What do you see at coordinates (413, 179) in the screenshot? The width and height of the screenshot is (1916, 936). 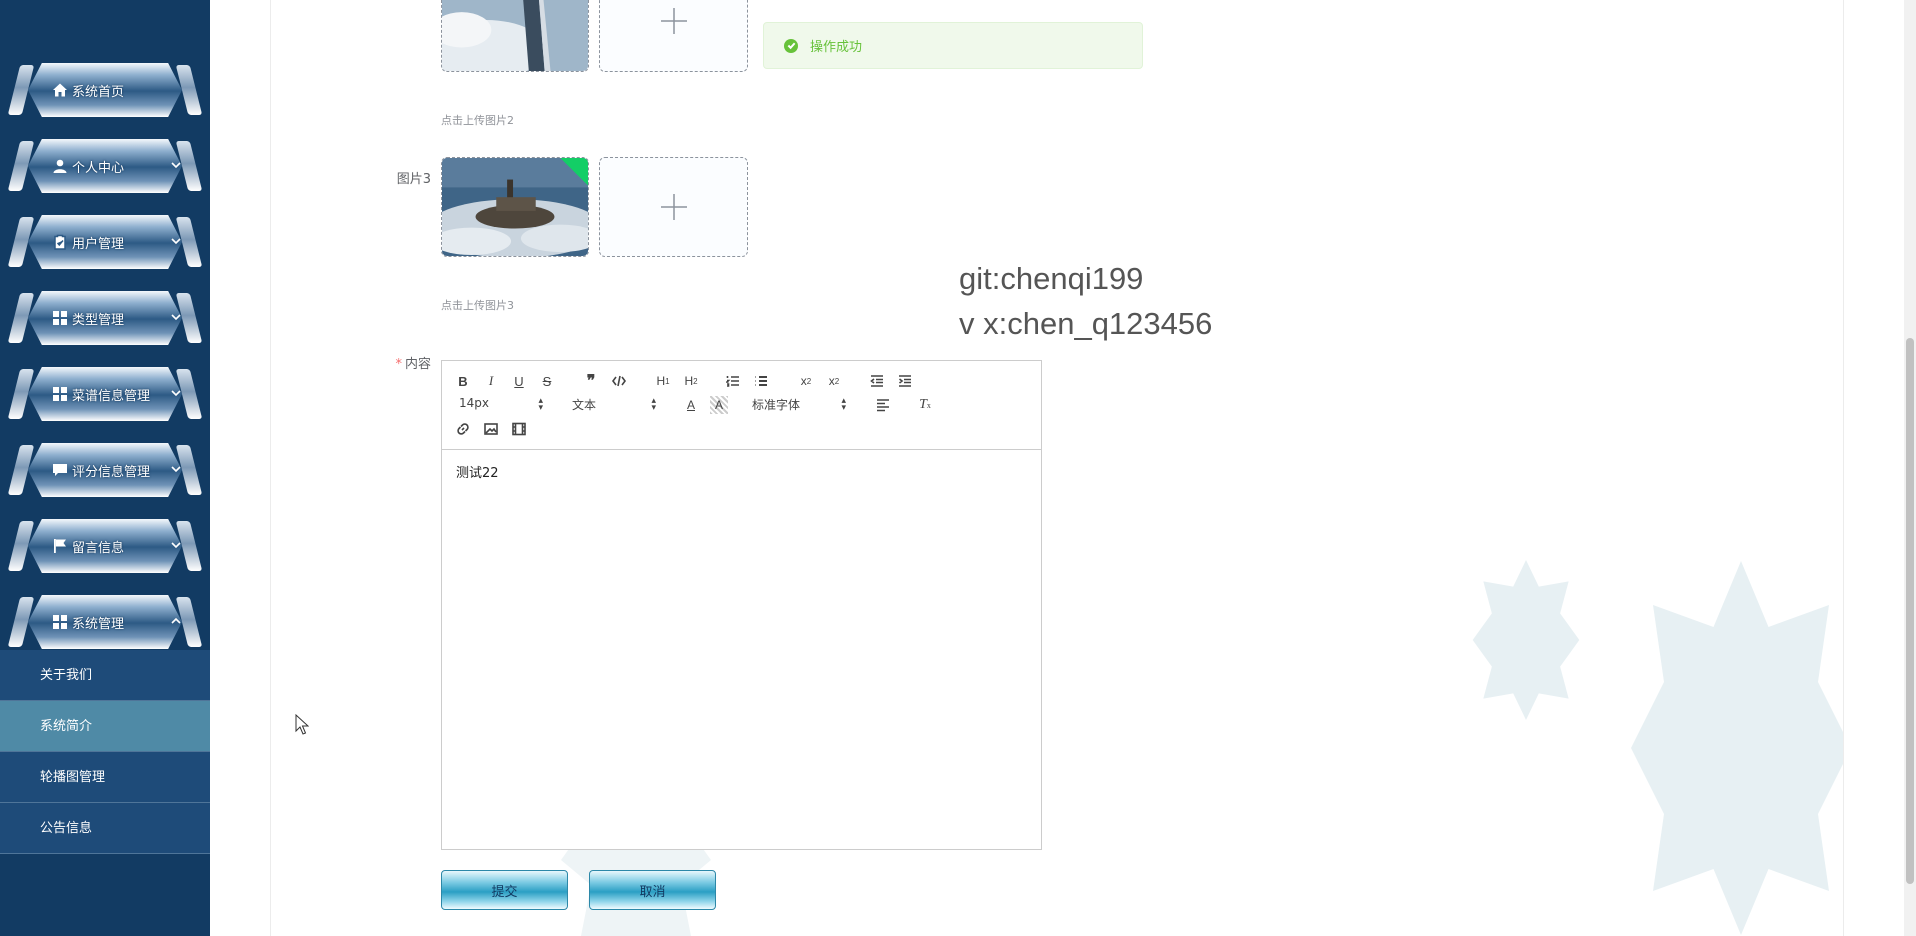 I see `image3-label: 图片3` at bounding box center [413, 179].